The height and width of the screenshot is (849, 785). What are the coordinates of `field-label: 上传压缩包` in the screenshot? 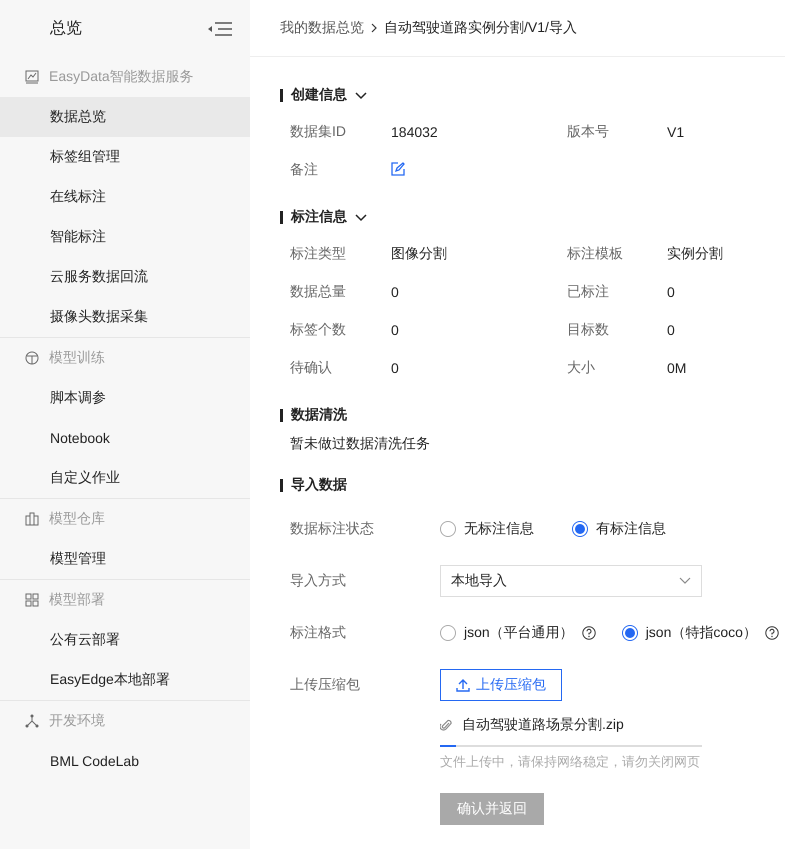 It's located at (325, 685).